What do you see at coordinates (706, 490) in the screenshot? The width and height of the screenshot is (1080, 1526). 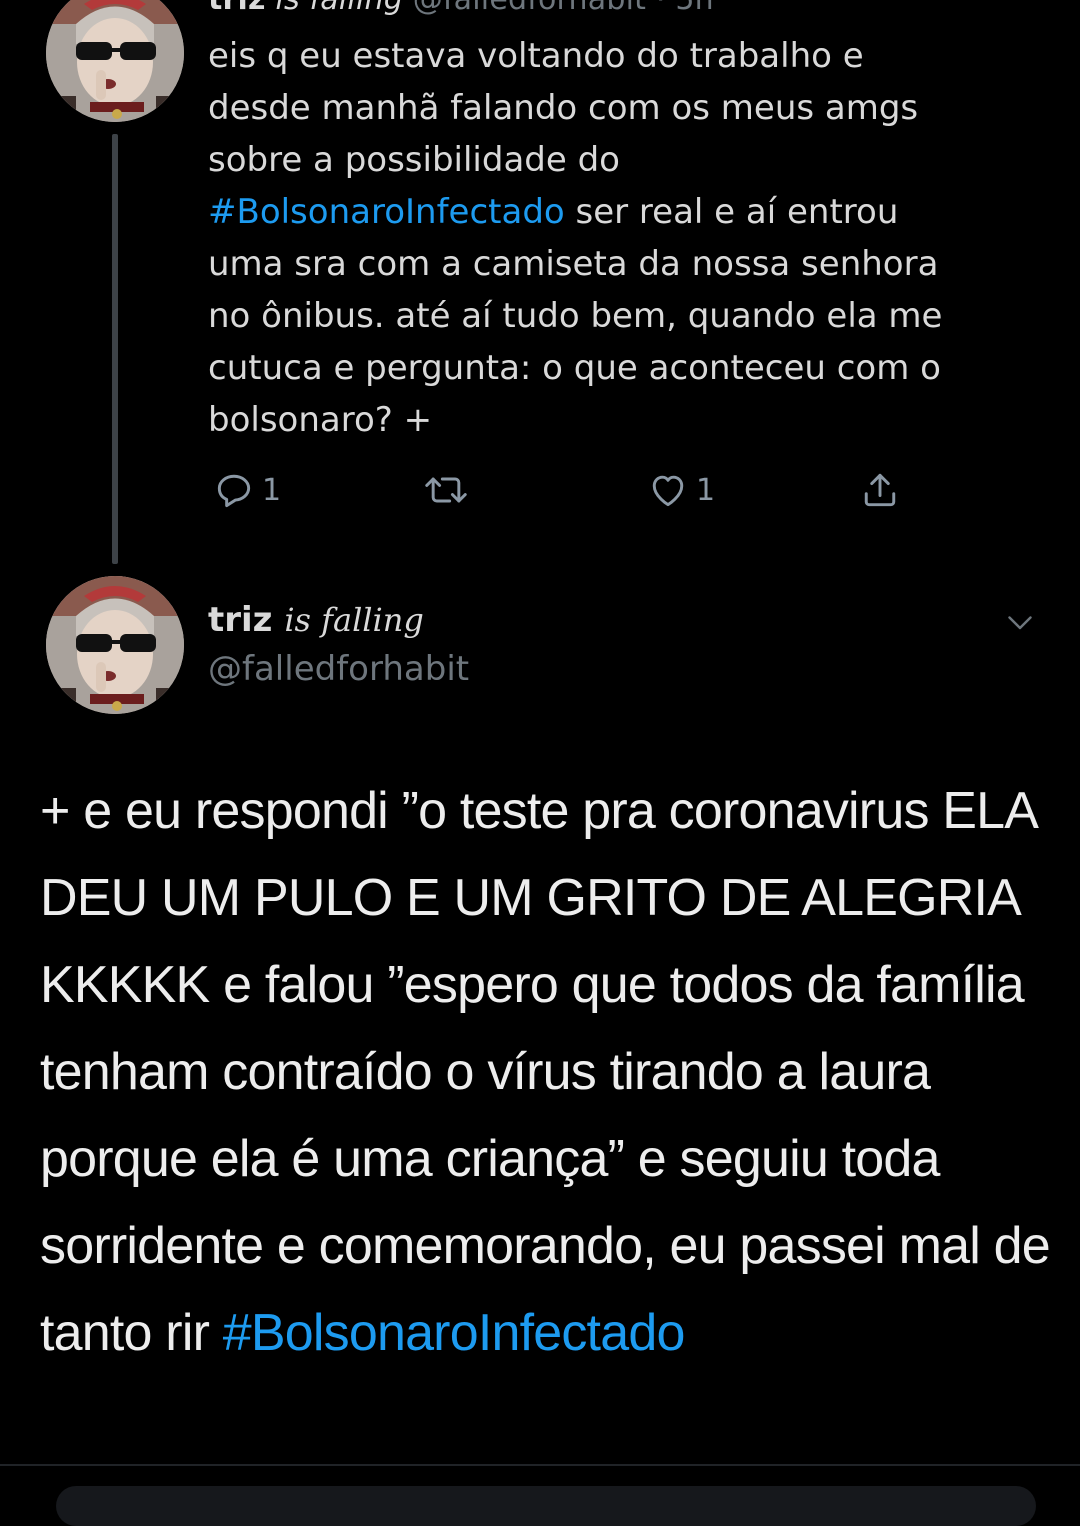 I see `like-count: 1` at bounding box center [706, 490].